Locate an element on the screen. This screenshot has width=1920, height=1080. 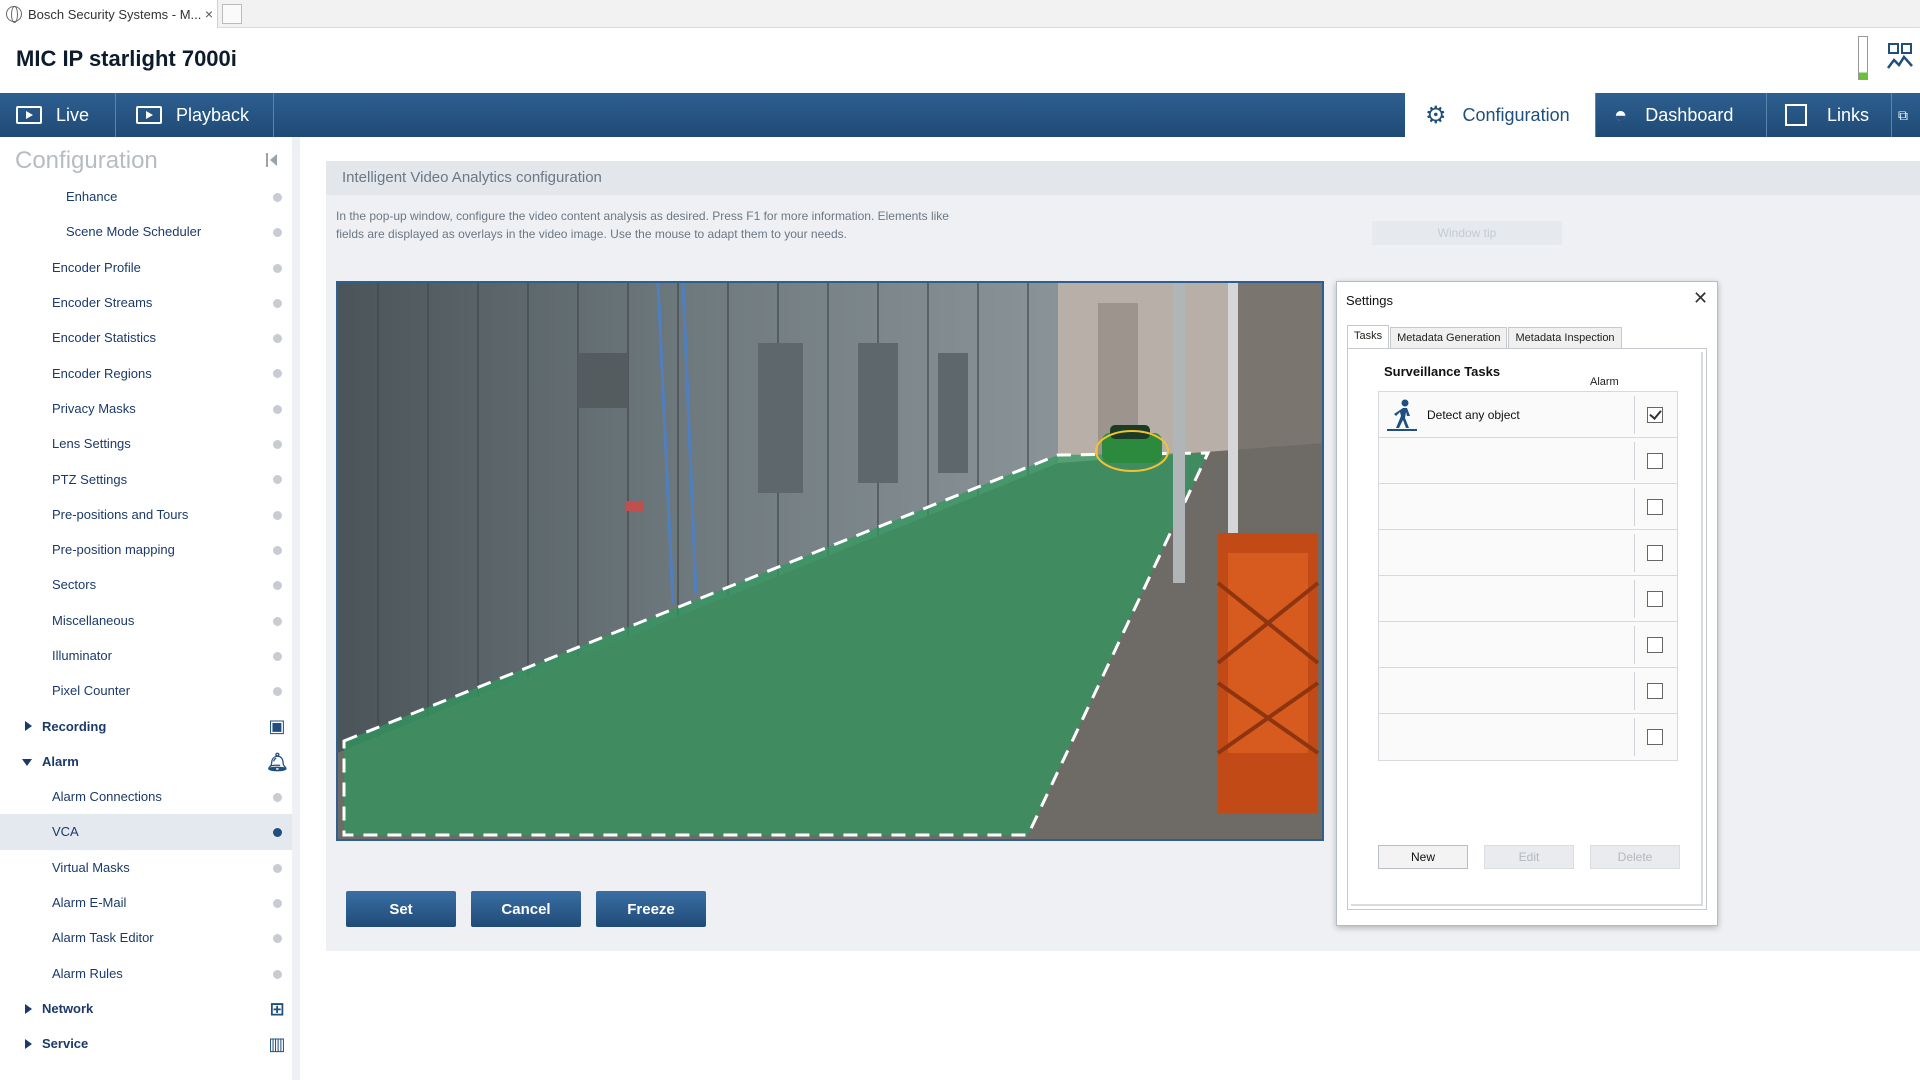
sidebar-item-label: Illuminator is located at coordinates (82, 655).